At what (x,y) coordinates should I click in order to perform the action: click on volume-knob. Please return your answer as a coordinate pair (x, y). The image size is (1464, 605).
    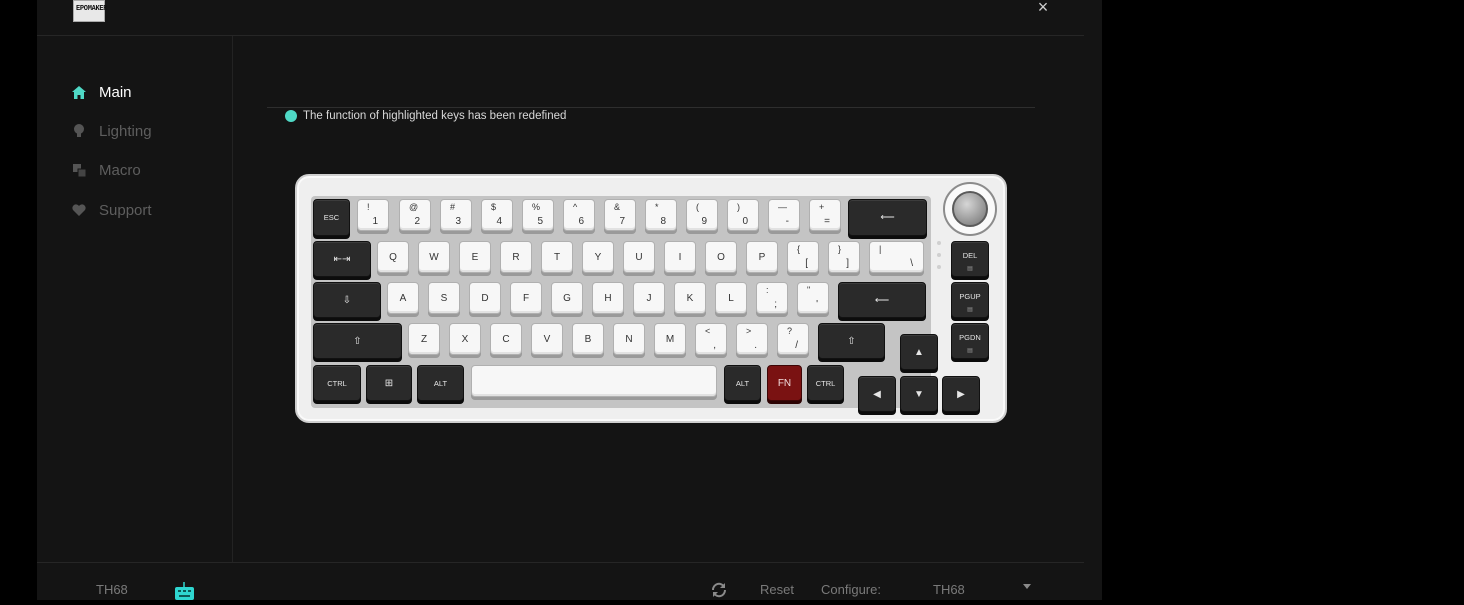
    Looking at the image, I should click on (970, 209).